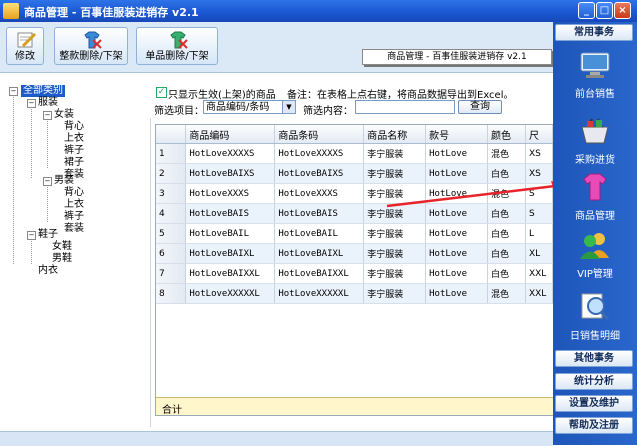  I want to click on nav-settings: 设置及维护, so click(594, 403).